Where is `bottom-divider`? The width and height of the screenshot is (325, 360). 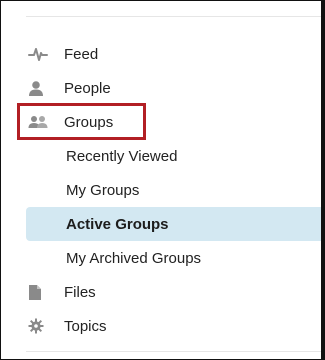
bottom-divider is located at coordinates (175, 351).